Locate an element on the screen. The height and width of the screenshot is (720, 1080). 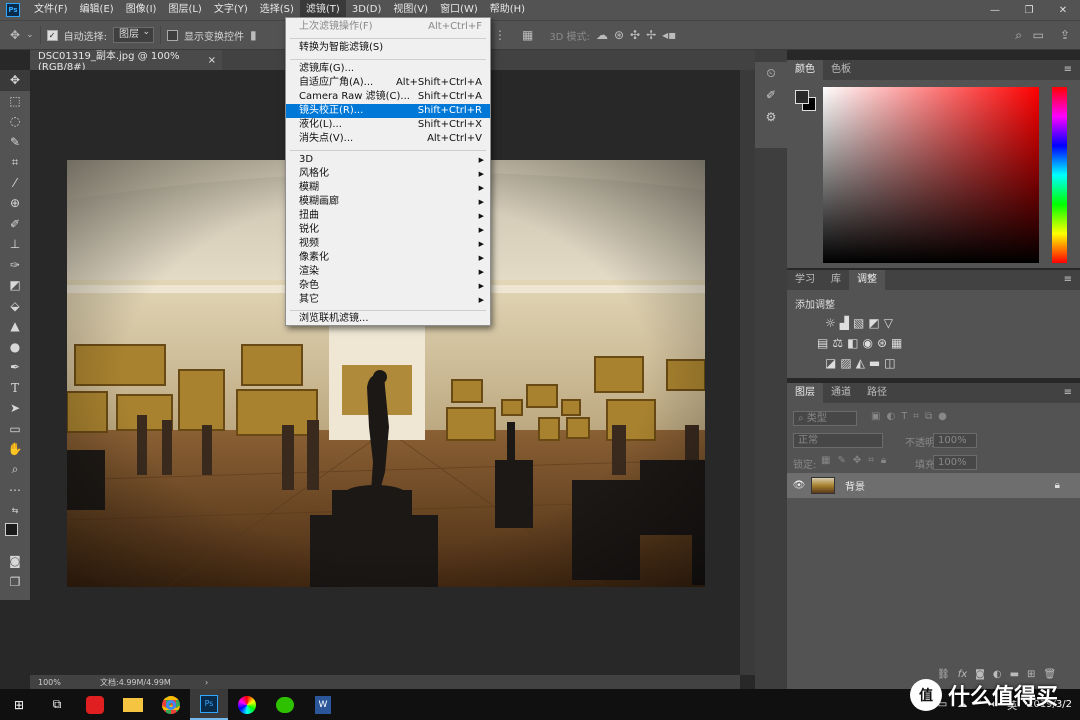
color-app-icon is located at coordinates (247, 704).